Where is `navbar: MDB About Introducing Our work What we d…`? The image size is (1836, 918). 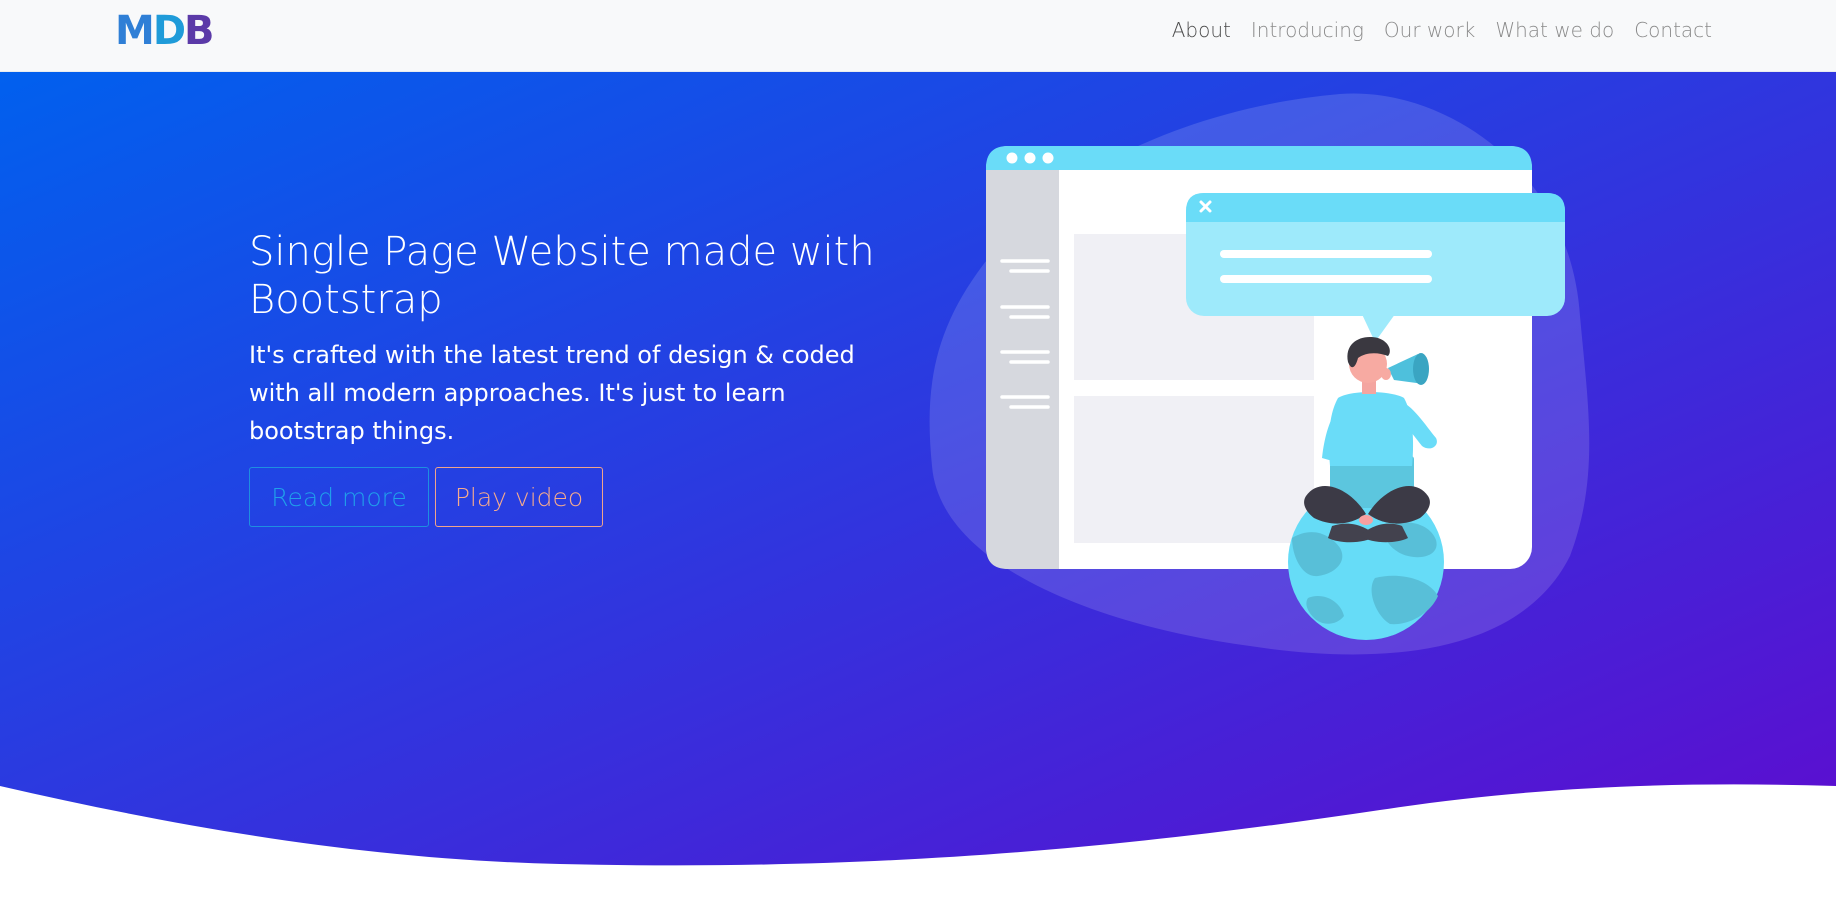 navbar: MDB About Introducing Our work What we d… is located at coordinates (918, 36).